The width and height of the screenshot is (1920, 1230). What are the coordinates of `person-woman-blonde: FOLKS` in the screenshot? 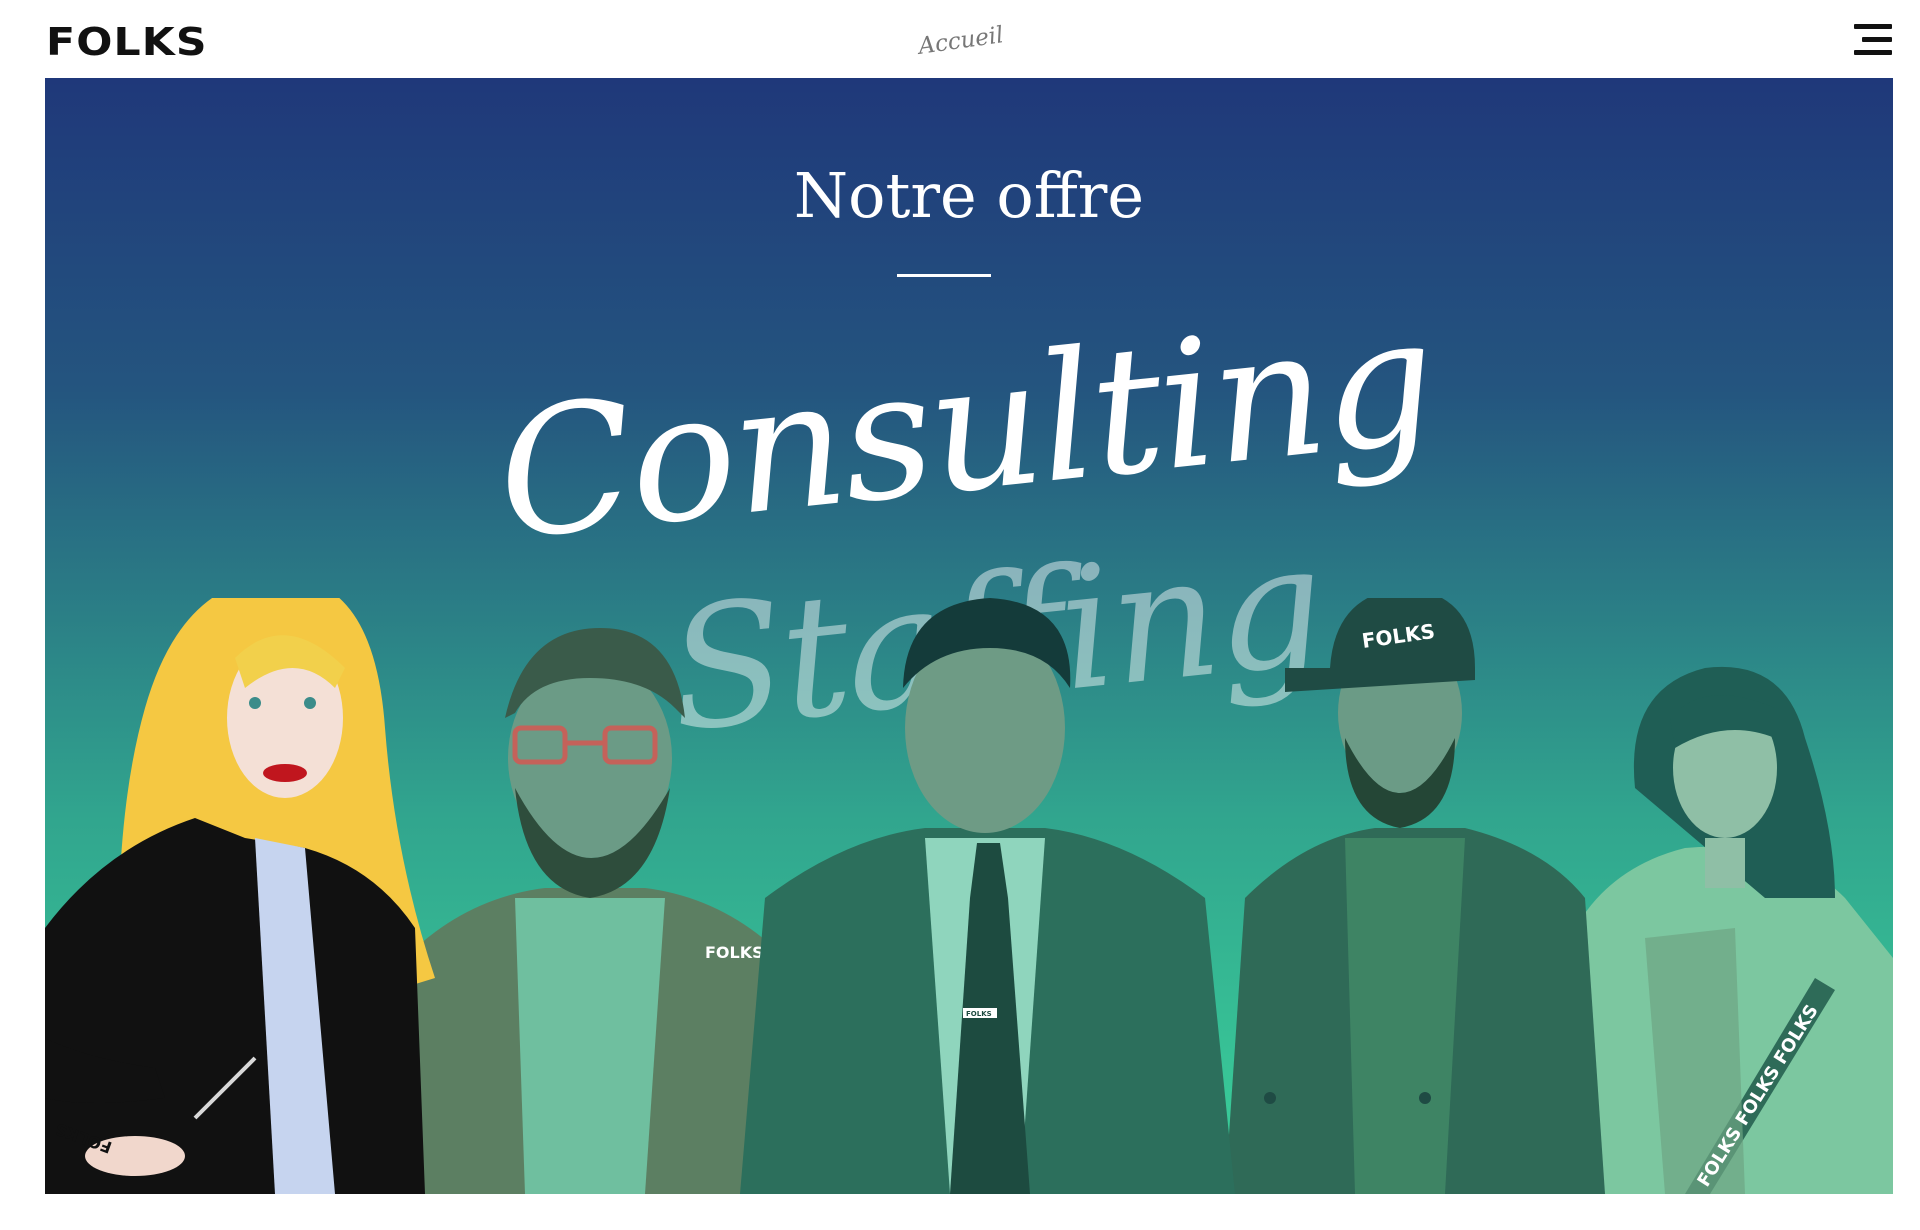 It's located at (240, 896).